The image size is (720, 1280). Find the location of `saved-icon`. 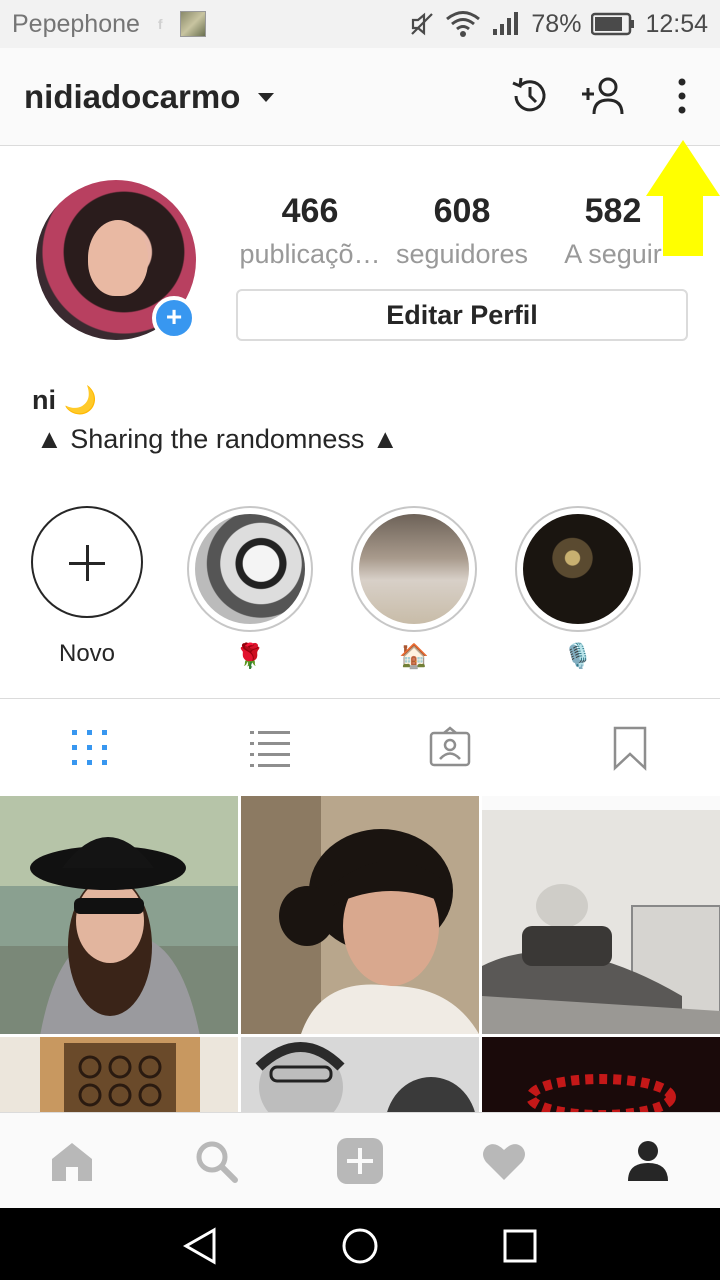

saved-icon is located at coordinates (630, 748).